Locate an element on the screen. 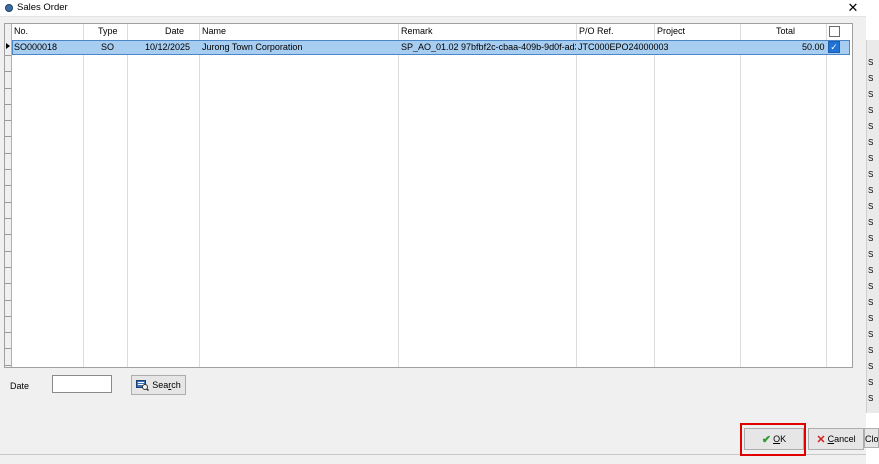 Image resolution: width=879 pixels, height=464 pixels. cell-po-ref: JTC000EPO24000003 is located at coordinates (623, 47).